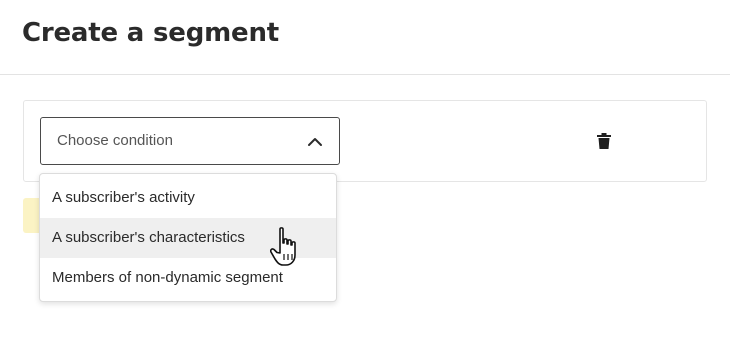 Image resolution: width=730 pixels, height=350 pixels. I want to click on trash-icon, so click(604, 141).